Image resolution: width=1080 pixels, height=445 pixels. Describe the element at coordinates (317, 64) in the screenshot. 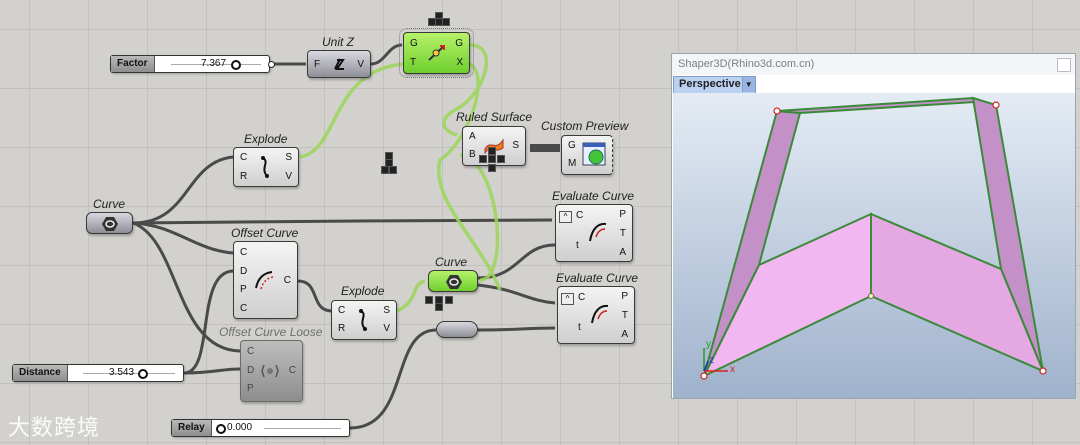

I see `input-f-label: F` at that location.